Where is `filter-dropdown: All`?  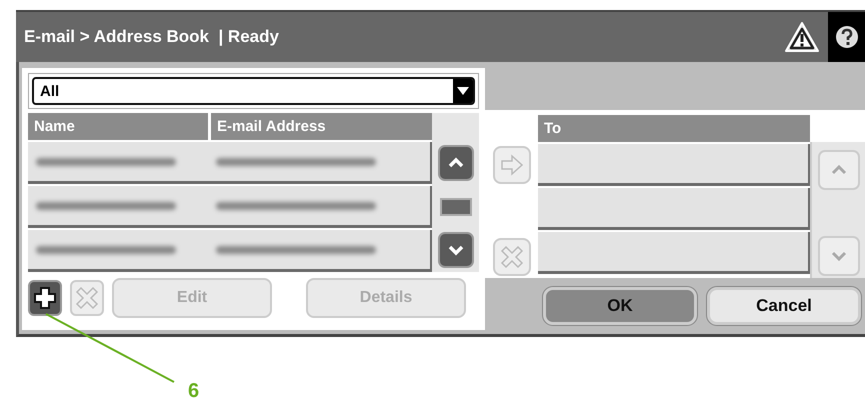 filter-dropdown: All is located at coordinates (253, 91).